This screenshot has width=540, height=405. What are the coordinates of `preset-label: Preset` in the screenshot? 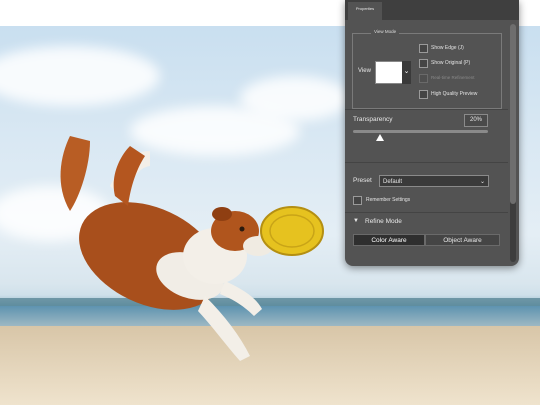 It's located at (362, 180).